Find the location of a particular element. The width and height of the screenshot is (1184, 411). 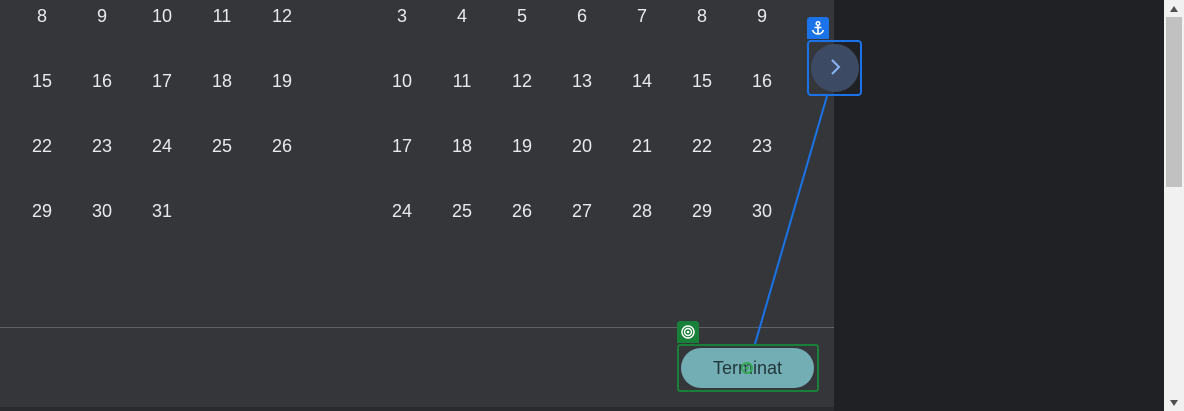

vertical-scrollbar is located at coordinates (1174, 205).